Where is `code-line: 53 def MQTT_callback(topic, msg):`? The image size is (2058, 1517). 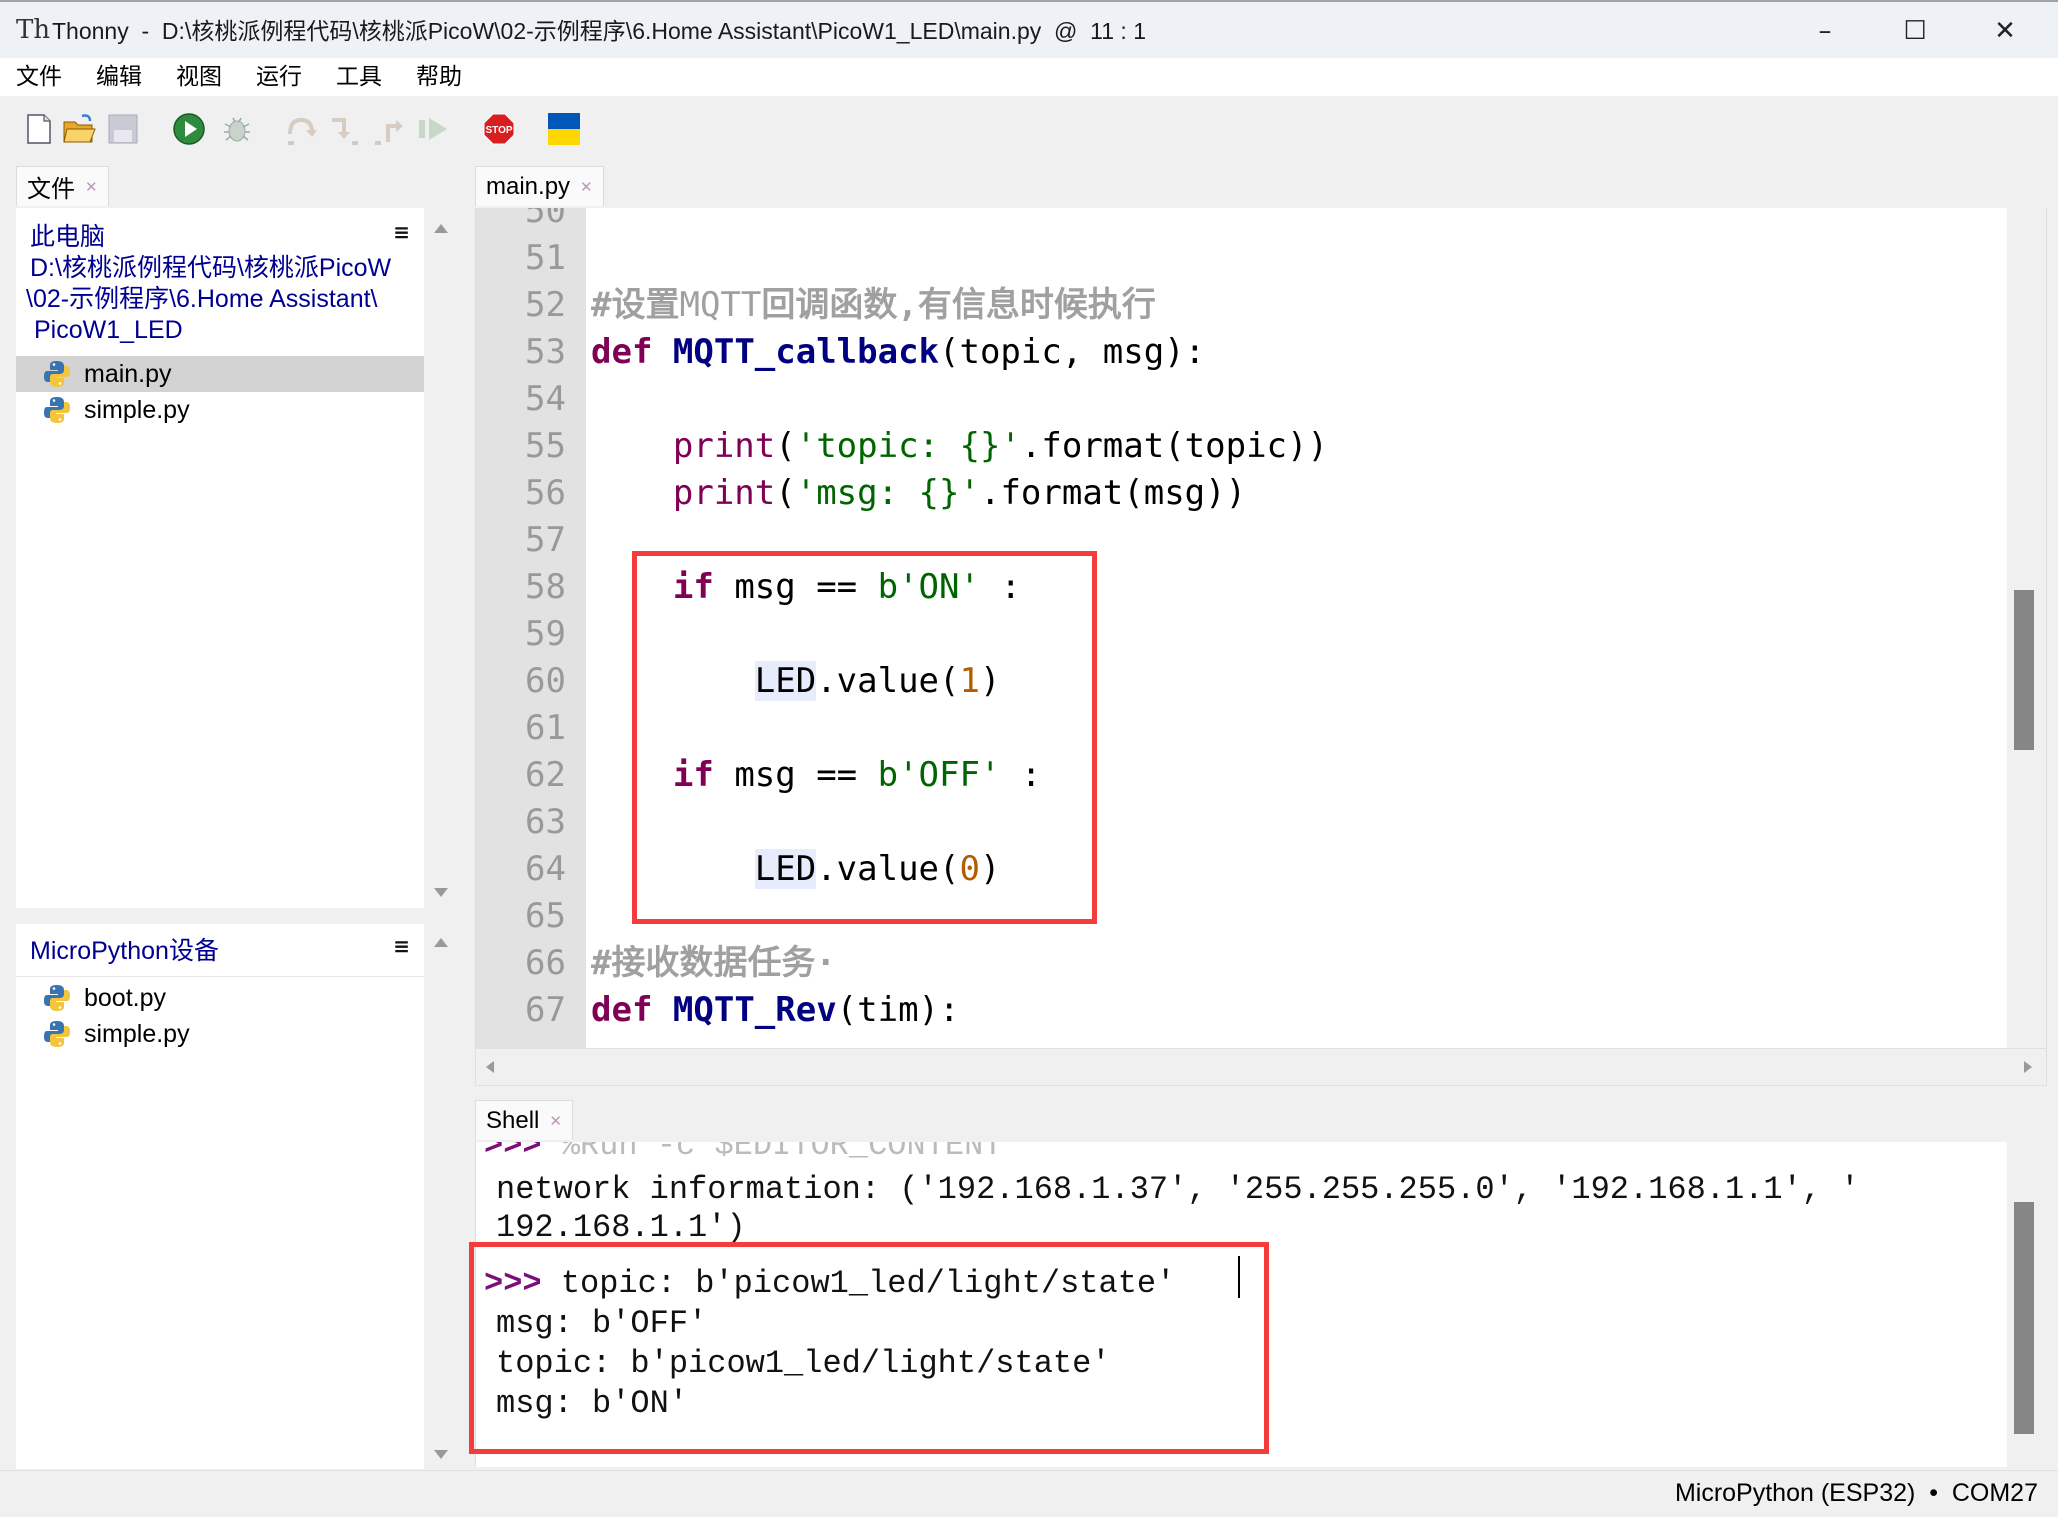
code-line: 53 def MQTT_callback(topic, msg): is located at coordinates (1241, 352).